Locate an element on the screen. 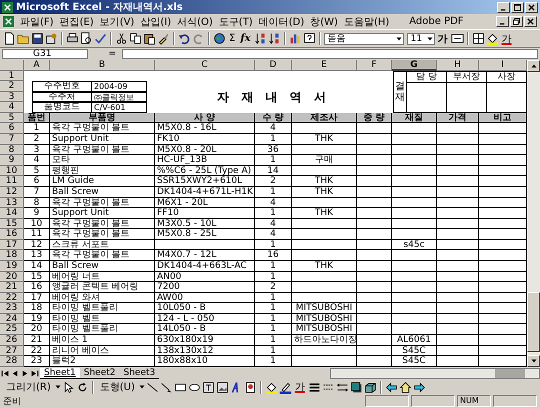 Image resolution: width=540 pixels, height=408 pixels. row-header: 23 is located at coordinates (12, 308).